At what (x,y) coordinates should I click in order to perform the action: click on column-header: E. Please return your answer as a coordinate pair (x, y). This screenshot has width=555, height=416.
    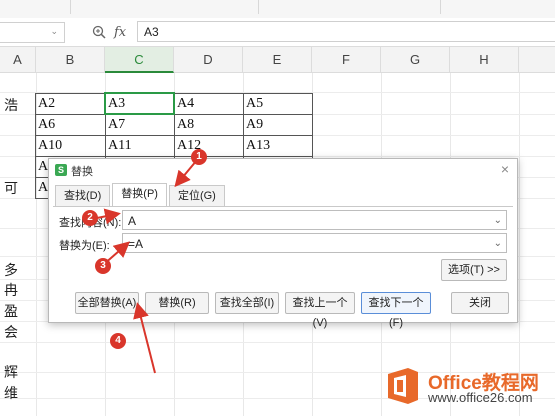
    Looking at the image, I should click on (277, 60).